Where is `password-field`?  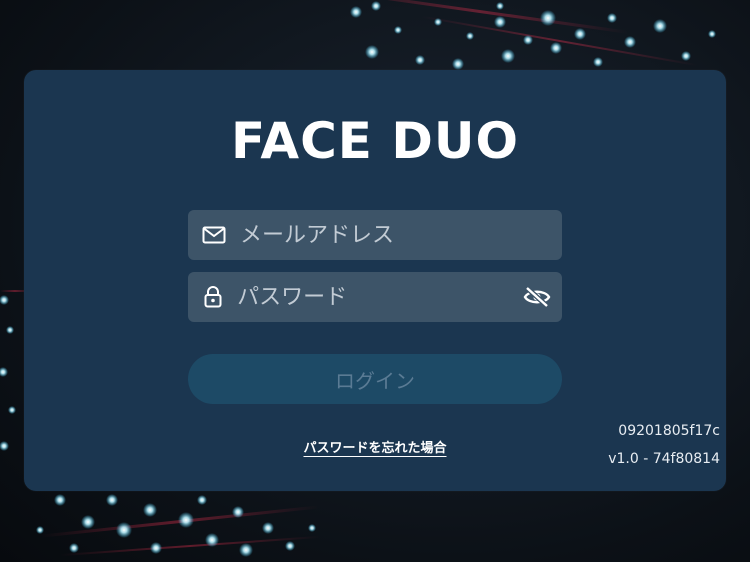
password-field is located at coordinates (375, 297).